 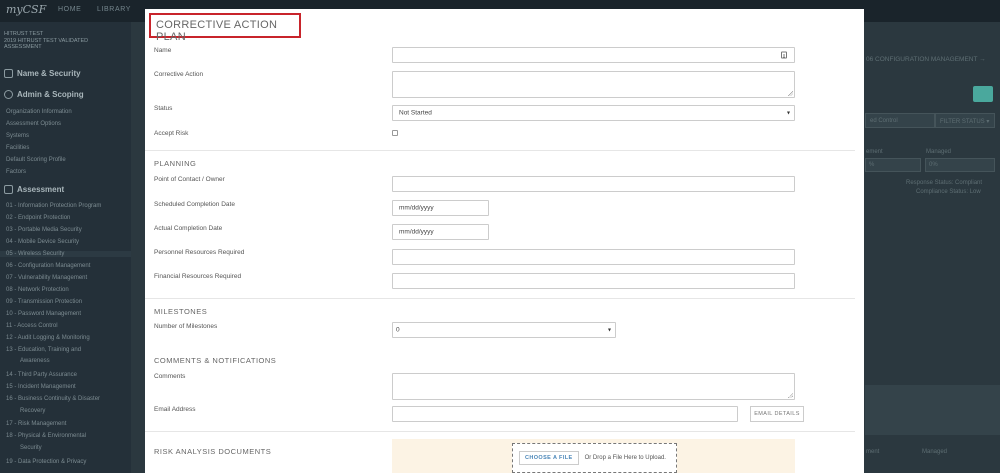 What do you see at coordinates (194, 204) in the screenshot?
I see `scheduled-completion-label: Scheduled Completion Date` at bounding box center [194, 204].